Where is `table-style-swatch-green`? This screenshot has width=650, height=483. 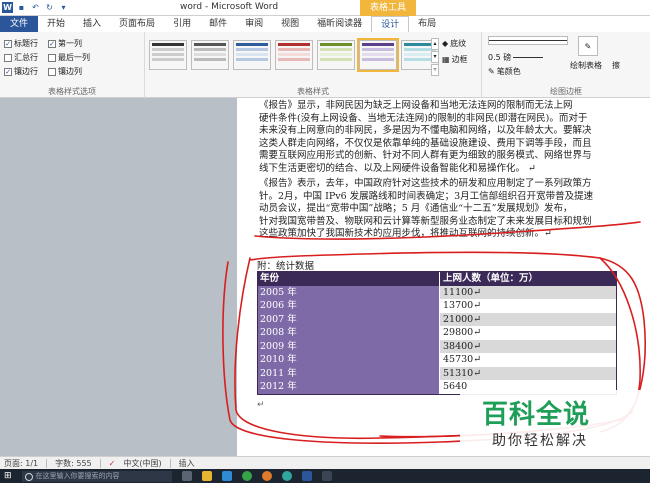 table-style-swatch-green is located at coordinates (336, 55).